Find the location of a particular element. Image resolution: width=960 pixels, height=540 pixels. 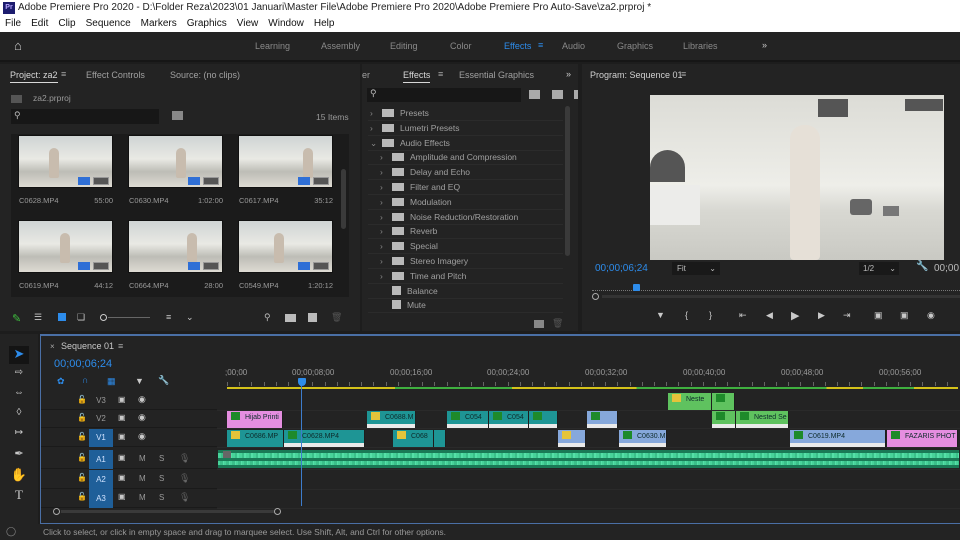

tab-source: Source: (no clips) is located at coordinates (205, 75).